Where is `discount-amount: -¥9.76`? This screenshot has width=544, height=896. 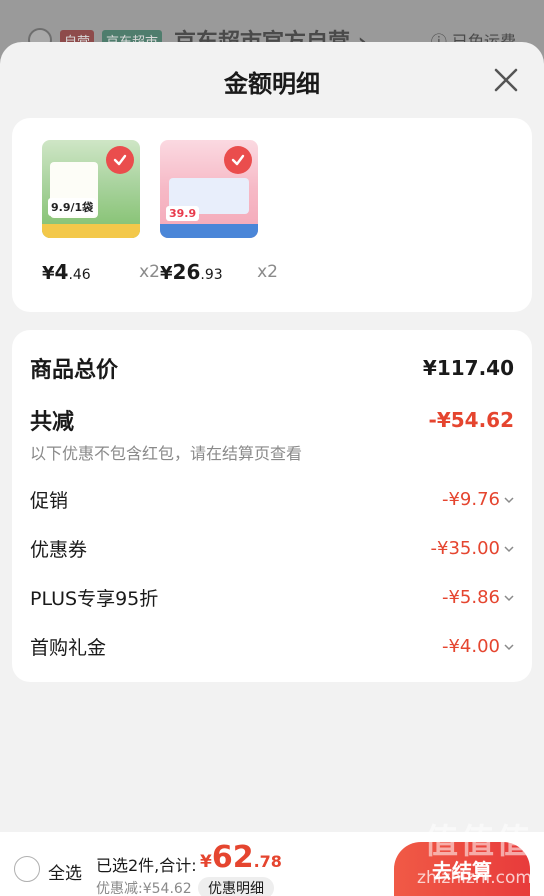 discount-amount: -¥9.76 is located at coordinates (470, 499).